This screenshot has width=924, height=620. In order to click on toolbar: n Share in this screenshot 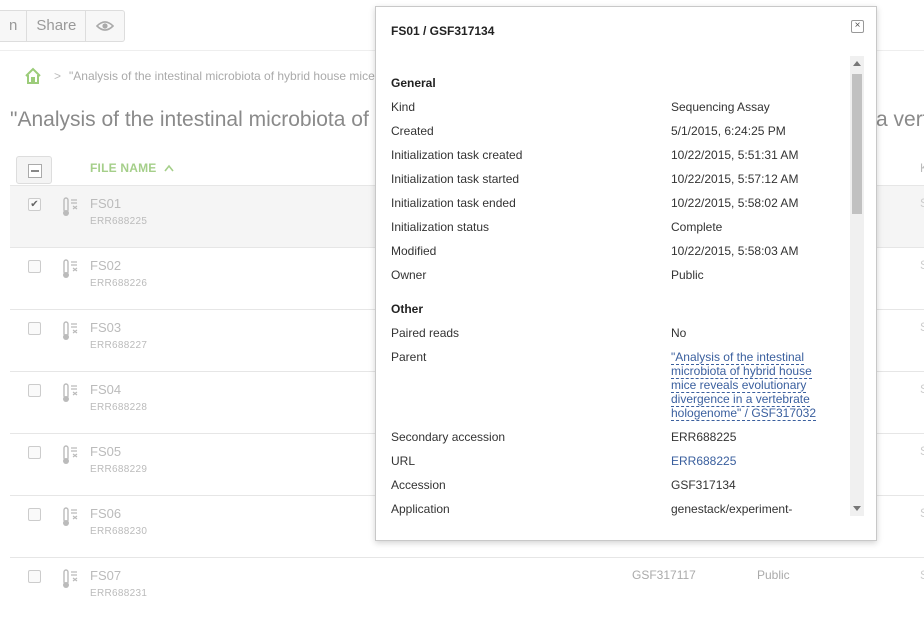, I will do `click(63, 26)`.